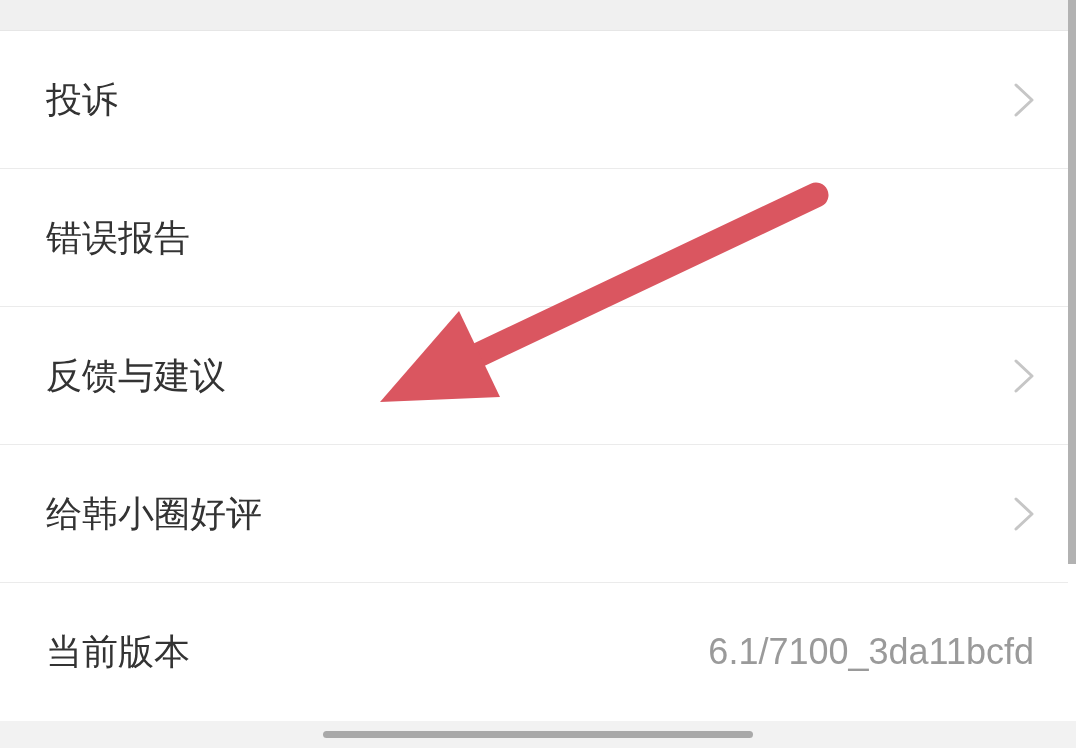 The height and width of the screenshot is (748, 1076). What do you see at coordinates (136, 375) in the screenshot?
I see `row-label: 反馈与建议` at bounding box center [136, 375].